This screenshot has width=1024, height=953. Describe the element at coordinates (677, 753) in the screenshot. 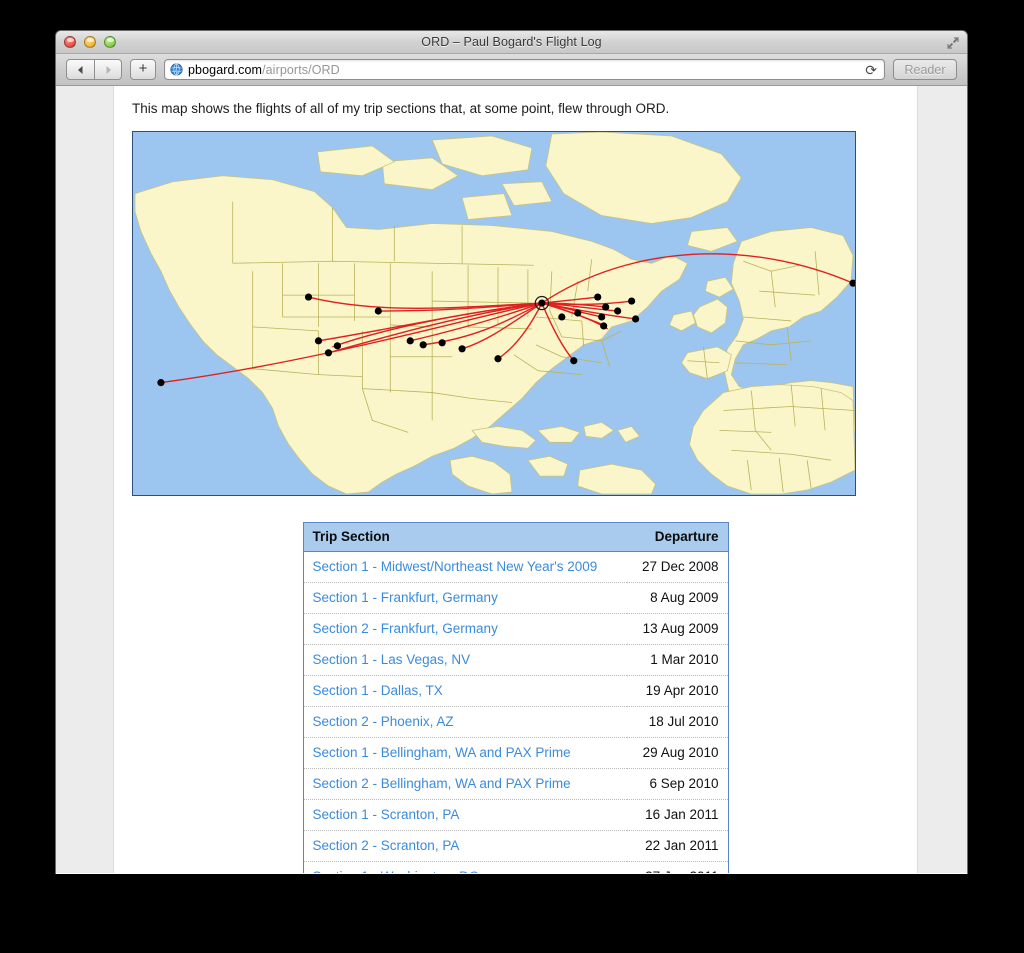

I see `departure-date: 29 Aug 2010` at that location.